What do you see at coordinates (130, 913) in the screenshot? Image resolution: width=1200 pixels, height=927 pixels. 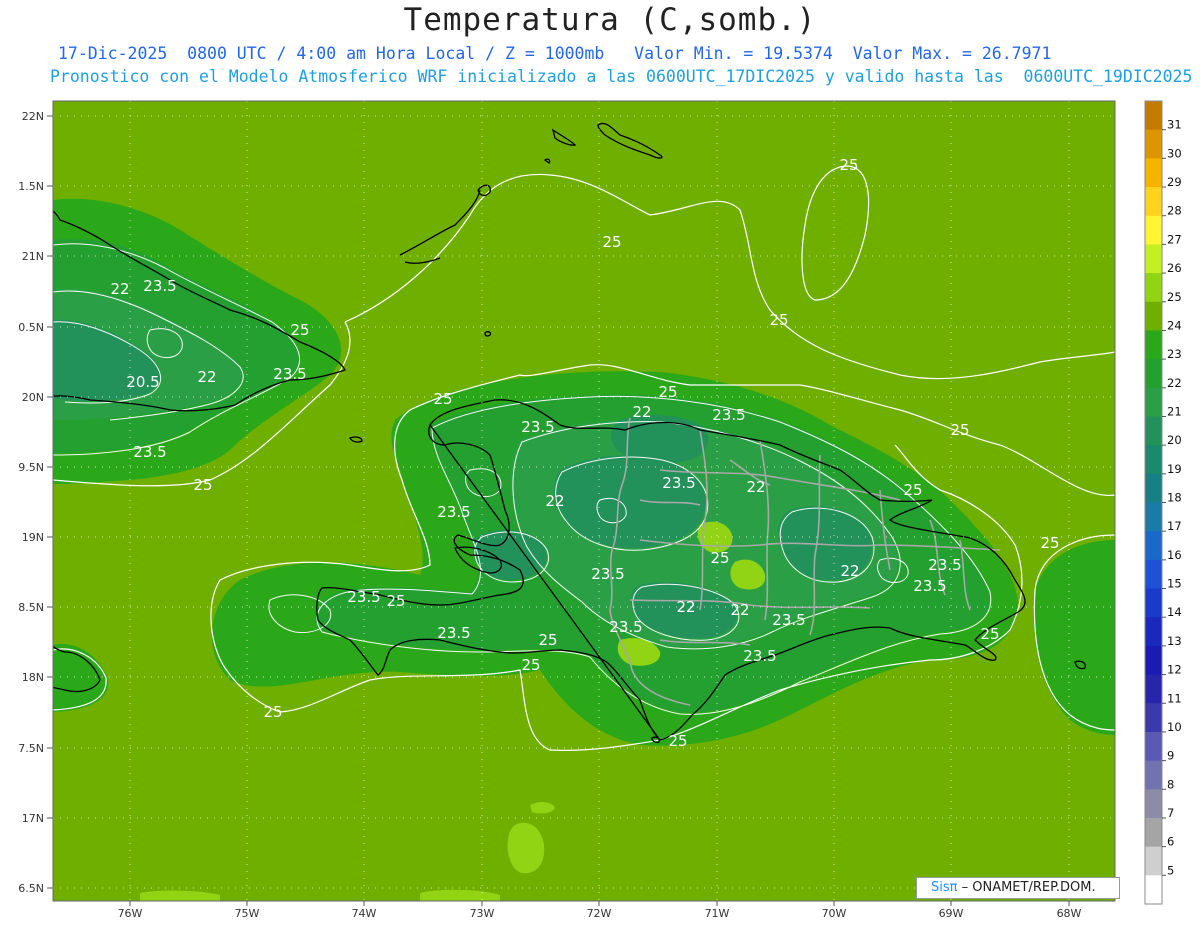 I see `lon-label: 76W` at bounding box center [130, 913].